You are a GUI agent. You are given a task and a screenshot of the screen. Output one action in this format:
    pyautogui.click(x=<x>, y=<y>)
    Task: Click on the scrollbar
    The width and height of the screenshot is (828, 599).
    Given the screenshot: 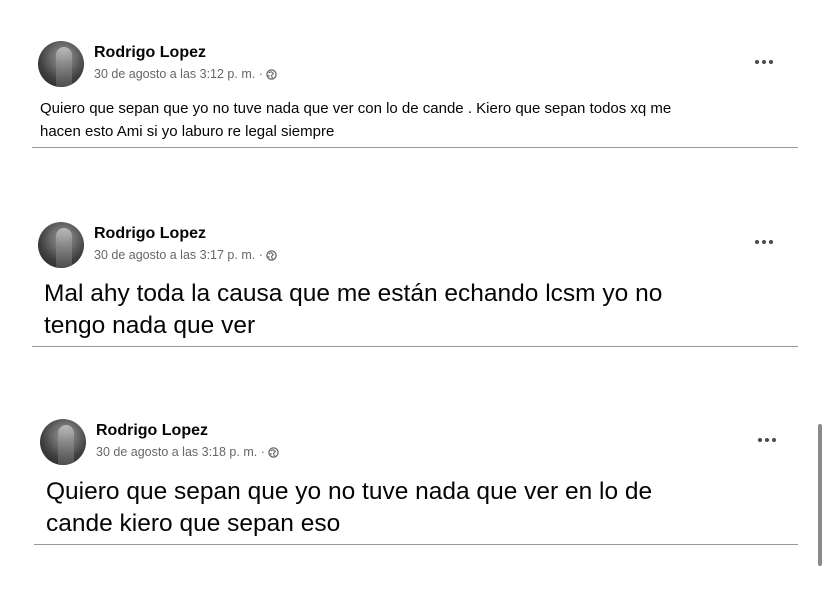 What is the action you would take?
    pyautogui.click(x=820, y=495)
    